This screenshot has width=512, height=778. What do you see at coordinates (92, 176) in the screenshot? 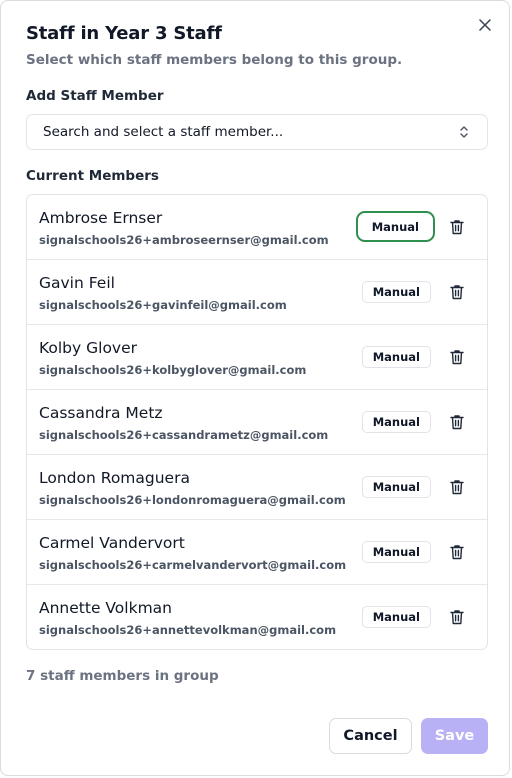
I see `current-members-label: Current Members` at bounding box center [92, 176].